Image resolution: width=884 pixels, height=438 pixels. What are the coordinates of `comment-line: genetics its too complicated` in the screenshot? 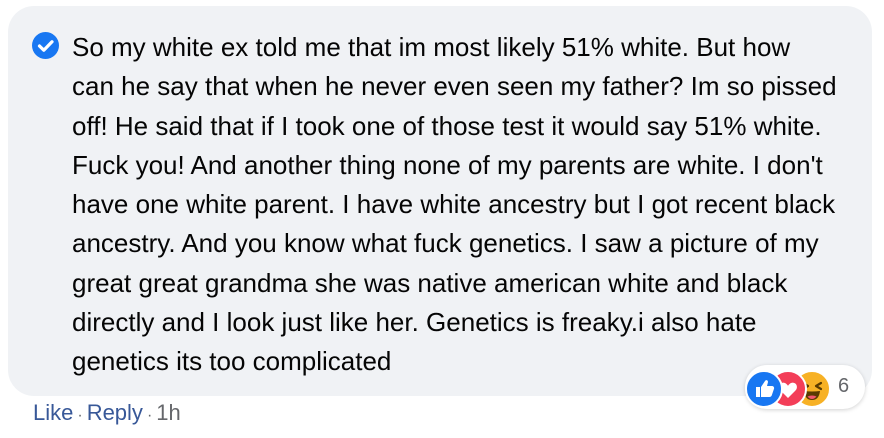 It's located at (232, 361).